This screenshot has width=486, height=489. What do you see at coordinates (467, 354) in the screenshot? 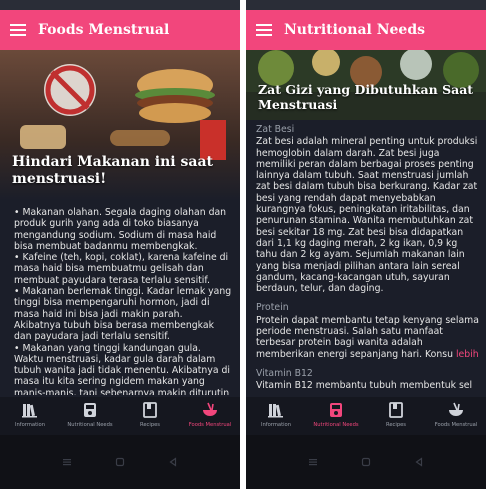
I see `read-more-link: lebih` at bounding box center [467, 354].